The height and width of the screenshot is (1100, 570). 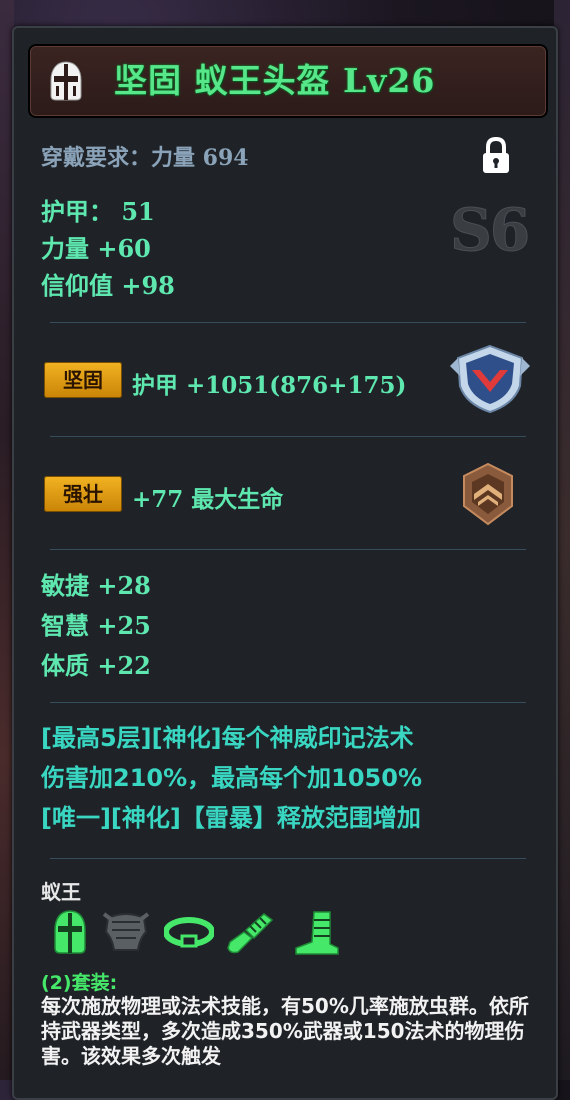 I want to click on base-stat-strength: 力量 +60, so click(x=96, y=248).